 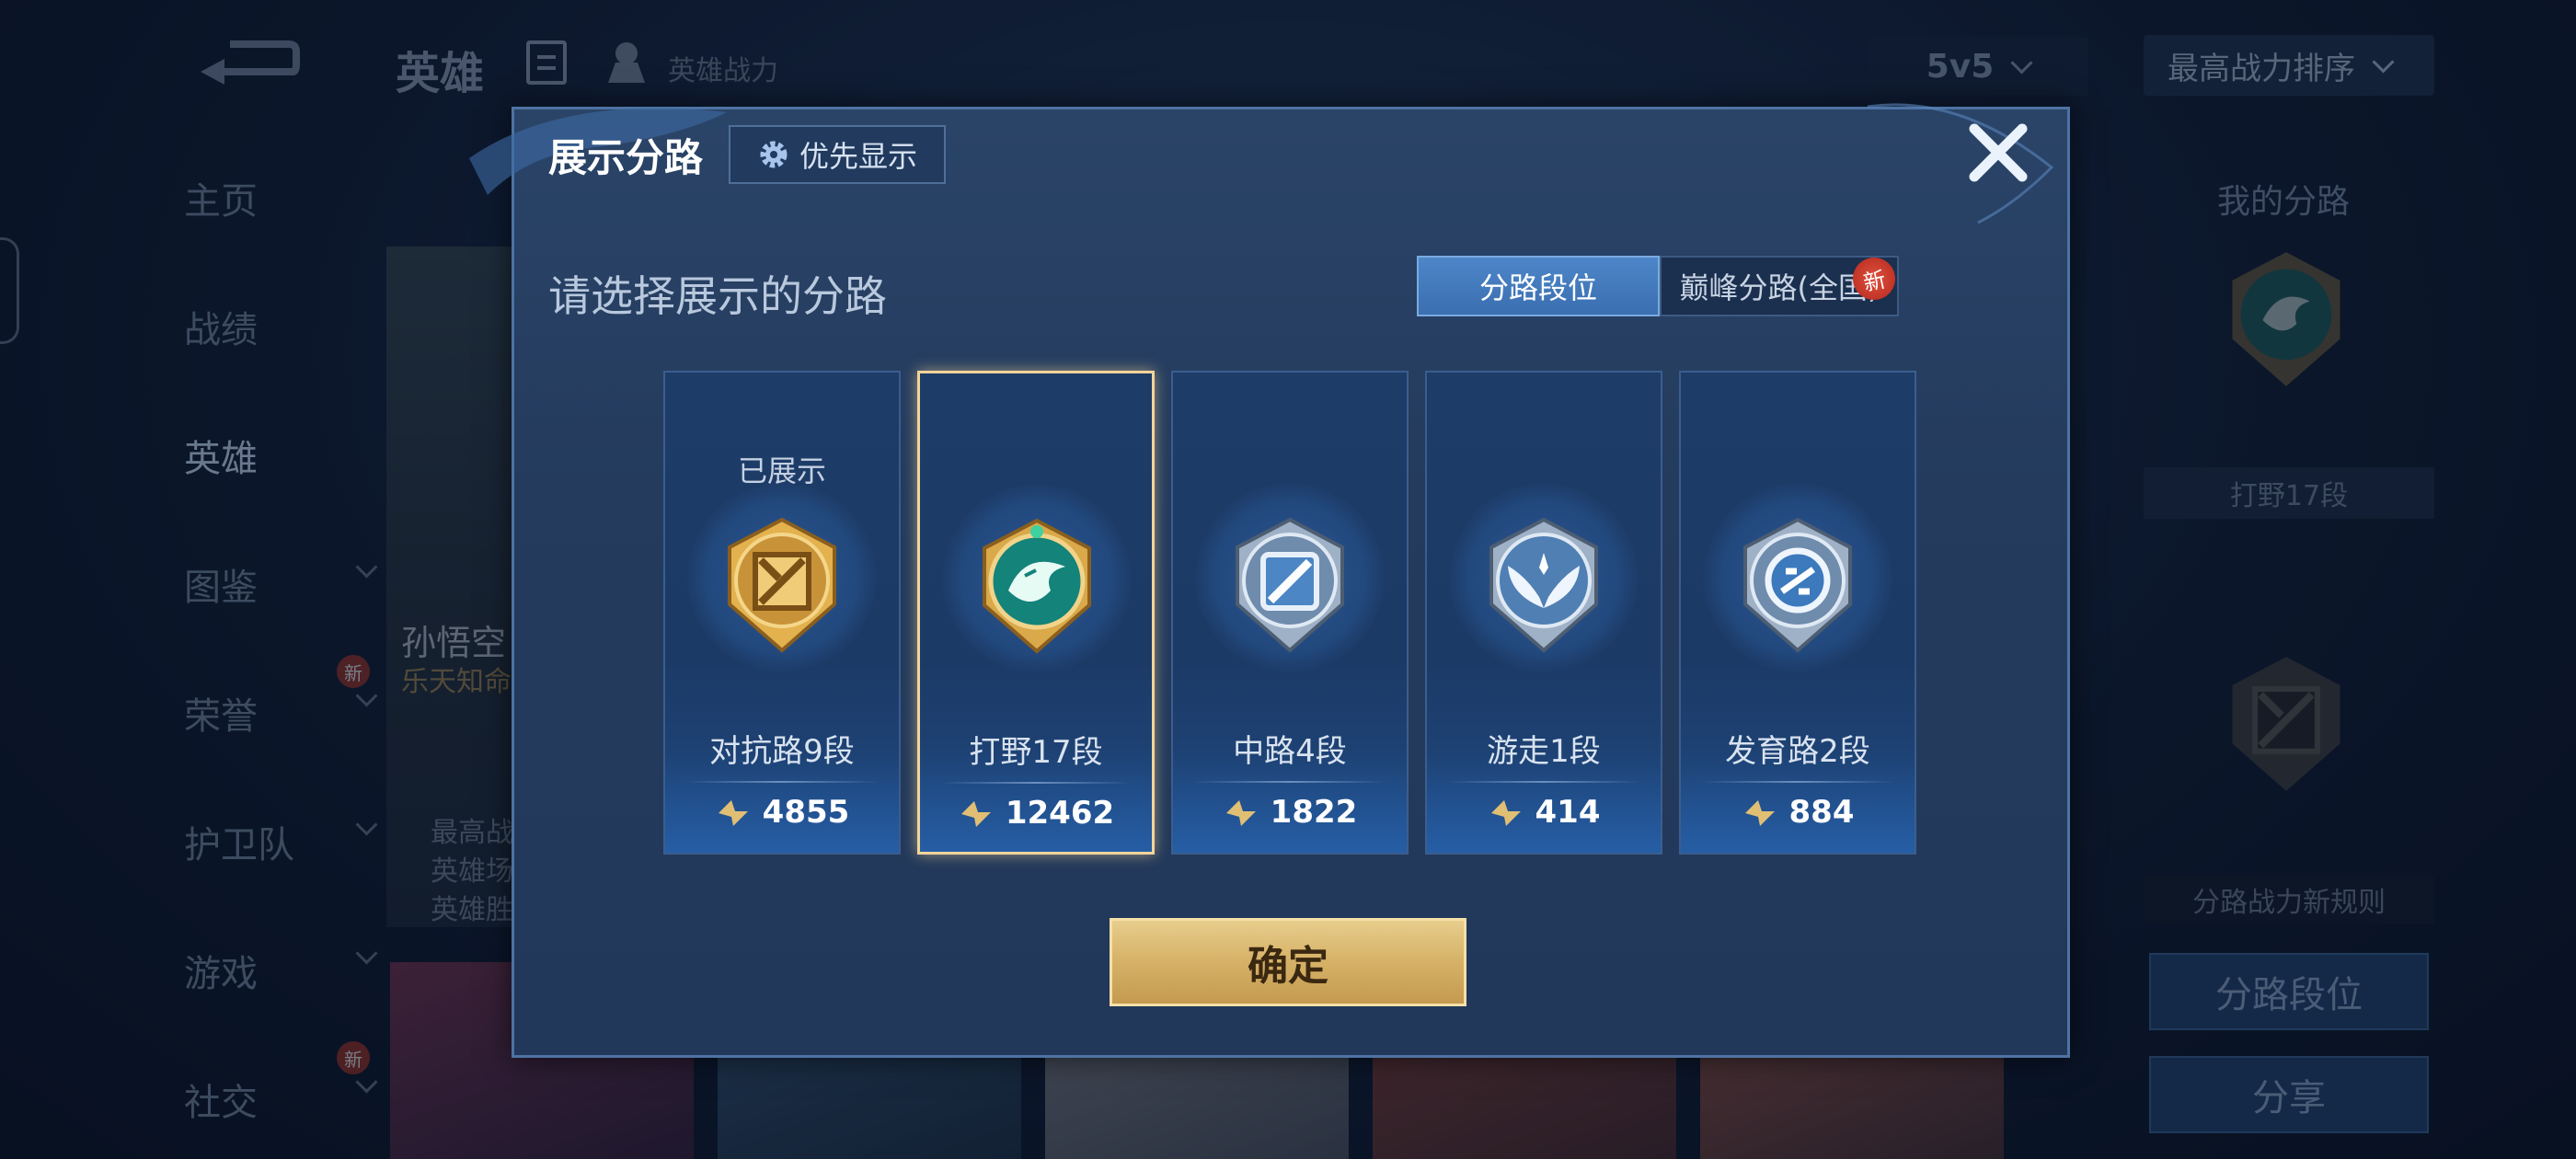 I want to click on lane-power: 1822, so click(x=1290, y=812).